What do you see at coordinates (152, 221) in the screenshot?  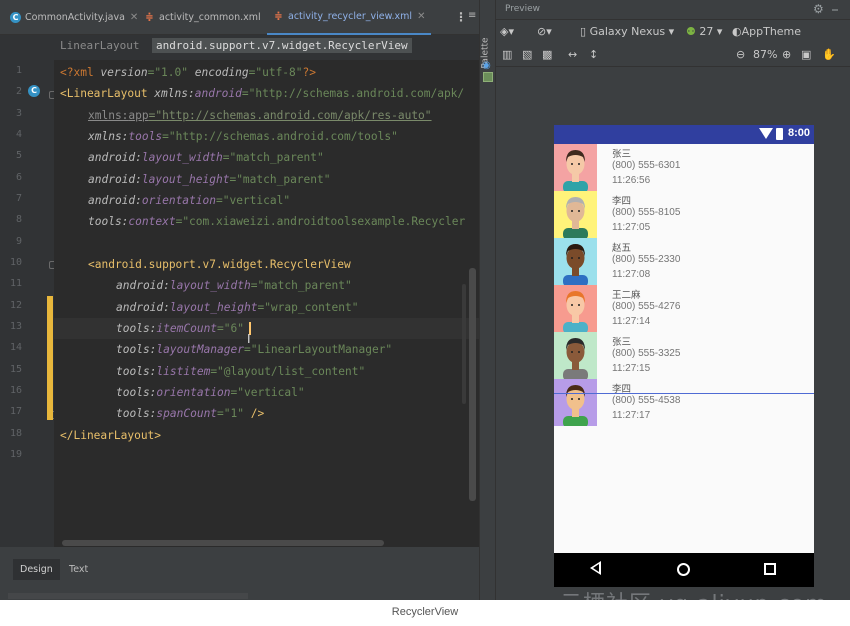 I see `code-attr: context` at bounding box center [152, 221].